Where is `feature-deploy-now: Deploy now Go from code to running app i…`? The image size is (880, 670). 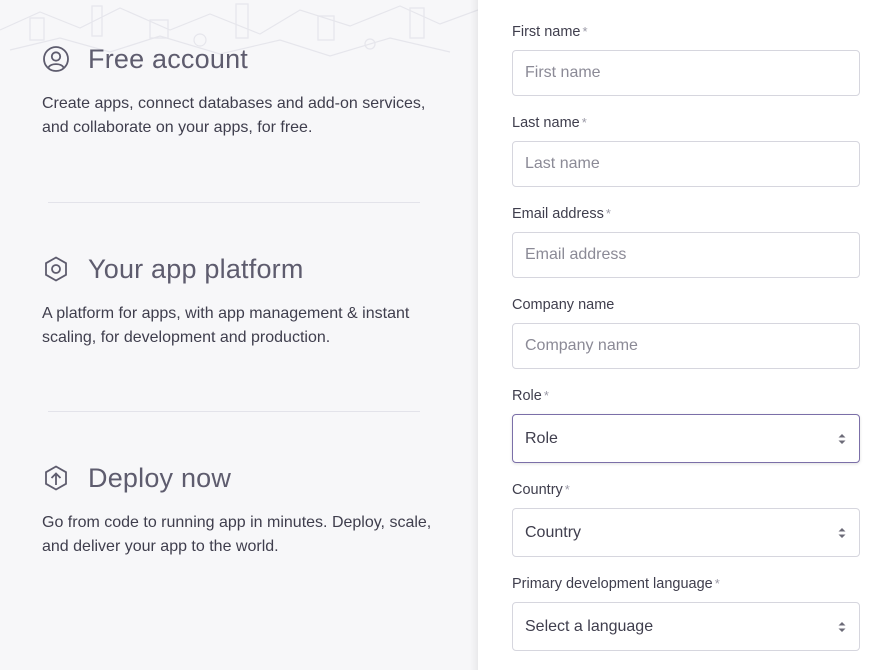 feature-deploy-now: Deploy now Go from code to running app i… is located at coordinates (242, 510).